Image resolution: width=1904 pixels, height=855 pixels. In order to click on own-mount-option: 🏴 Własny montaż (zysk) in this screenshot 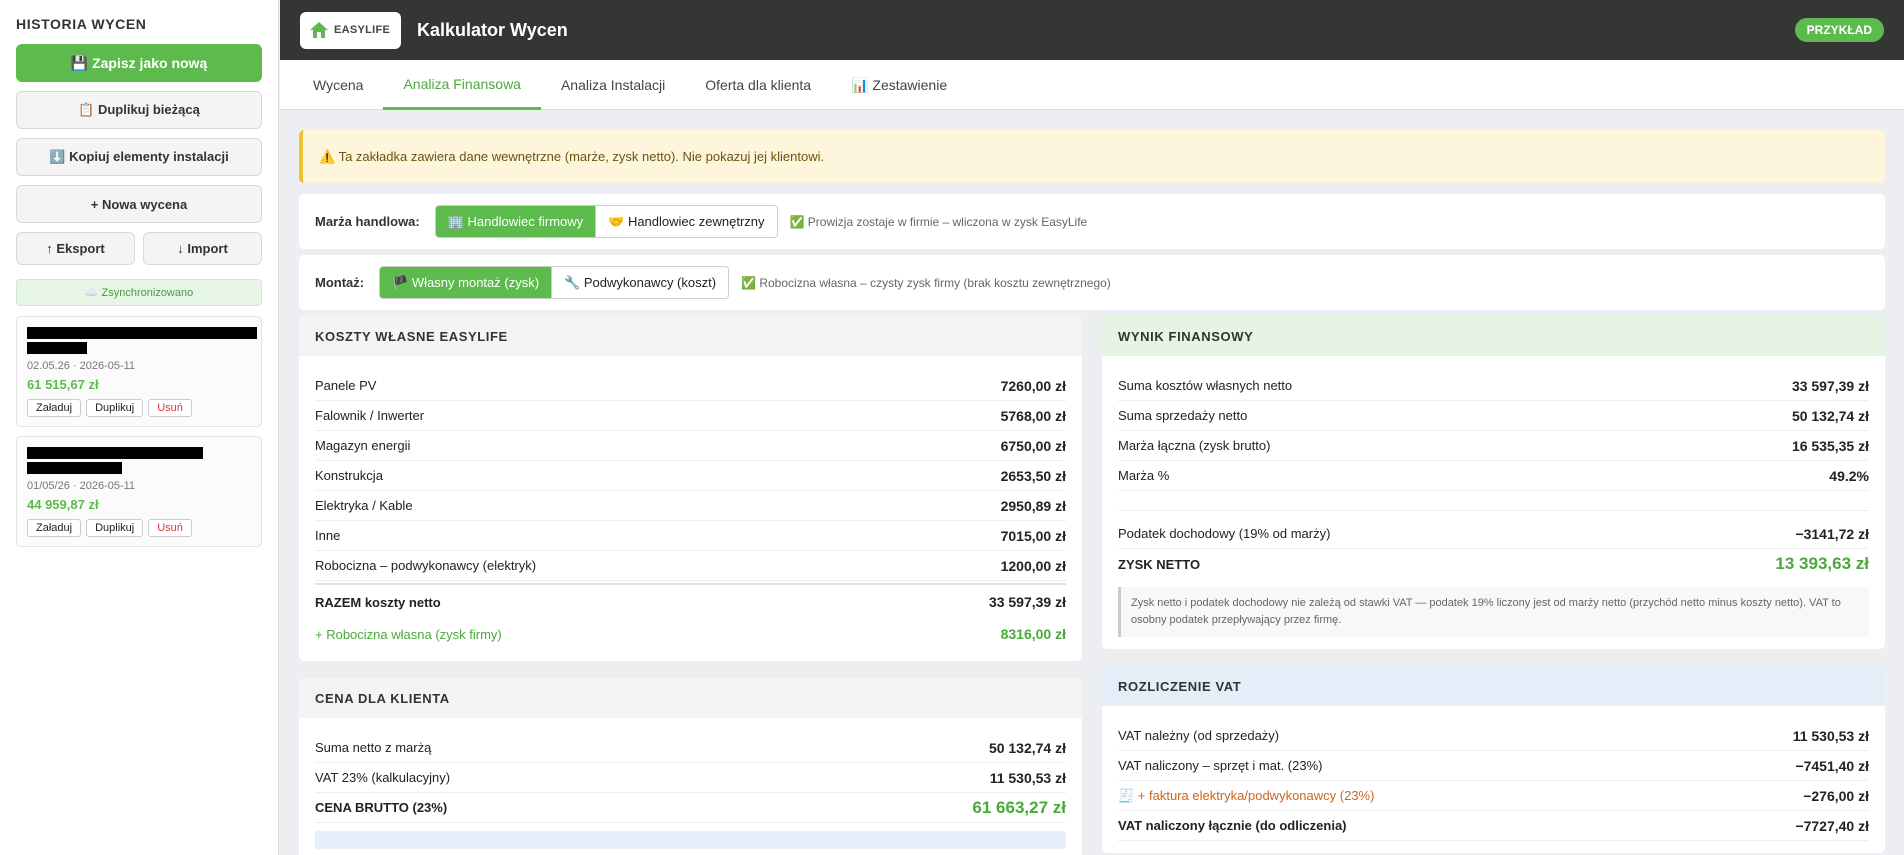, I will do `click(466, 282)`.